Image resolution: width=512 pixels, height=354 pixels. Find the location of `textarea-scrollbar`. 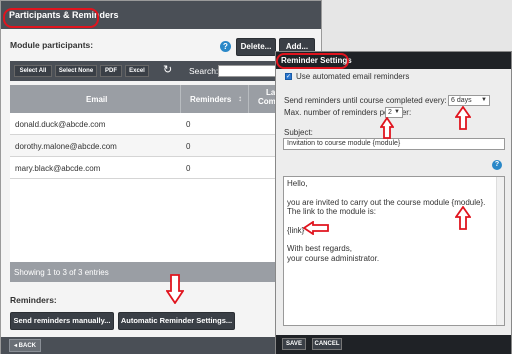

textarea-scrollbar is located at coordinates (500, 251).